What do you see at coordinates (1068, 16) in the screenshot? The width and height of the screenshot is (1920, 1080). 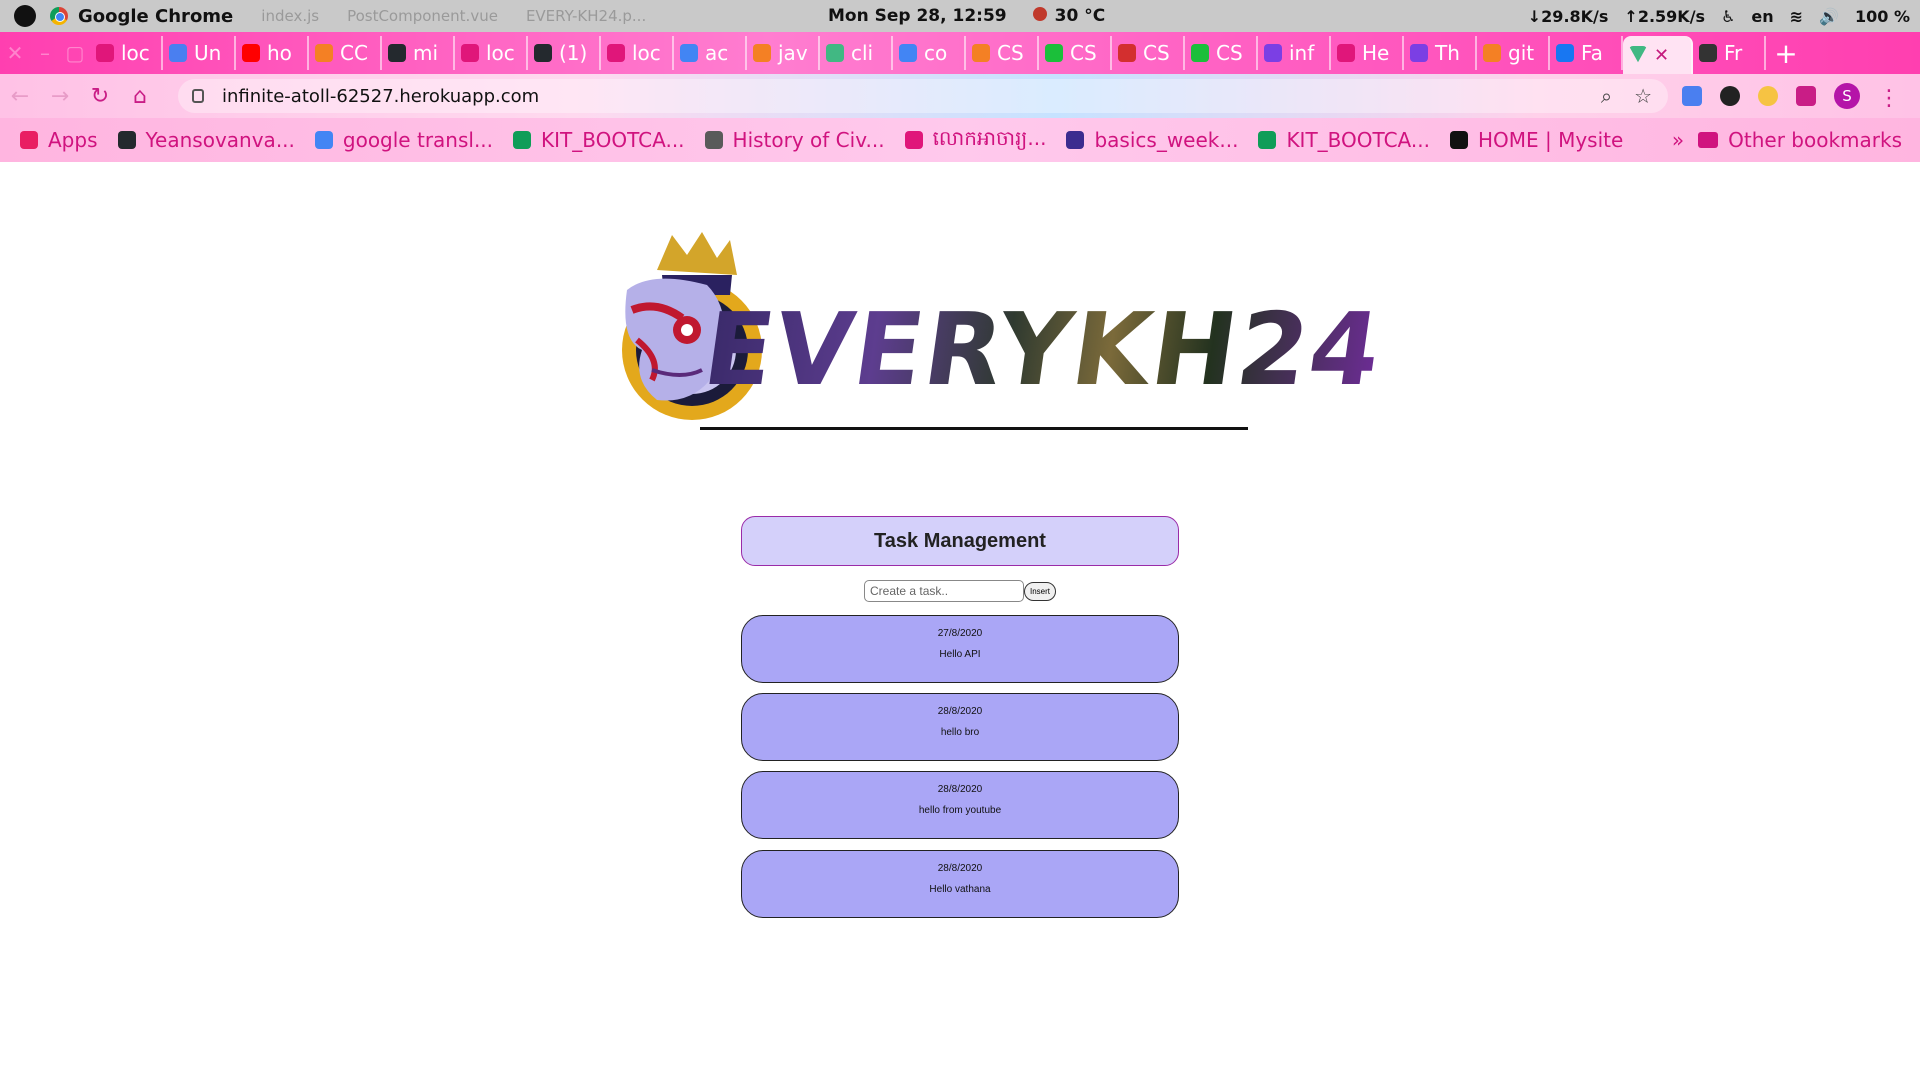 I see `weather: 30 °C` at bounding box center [1068, 16].